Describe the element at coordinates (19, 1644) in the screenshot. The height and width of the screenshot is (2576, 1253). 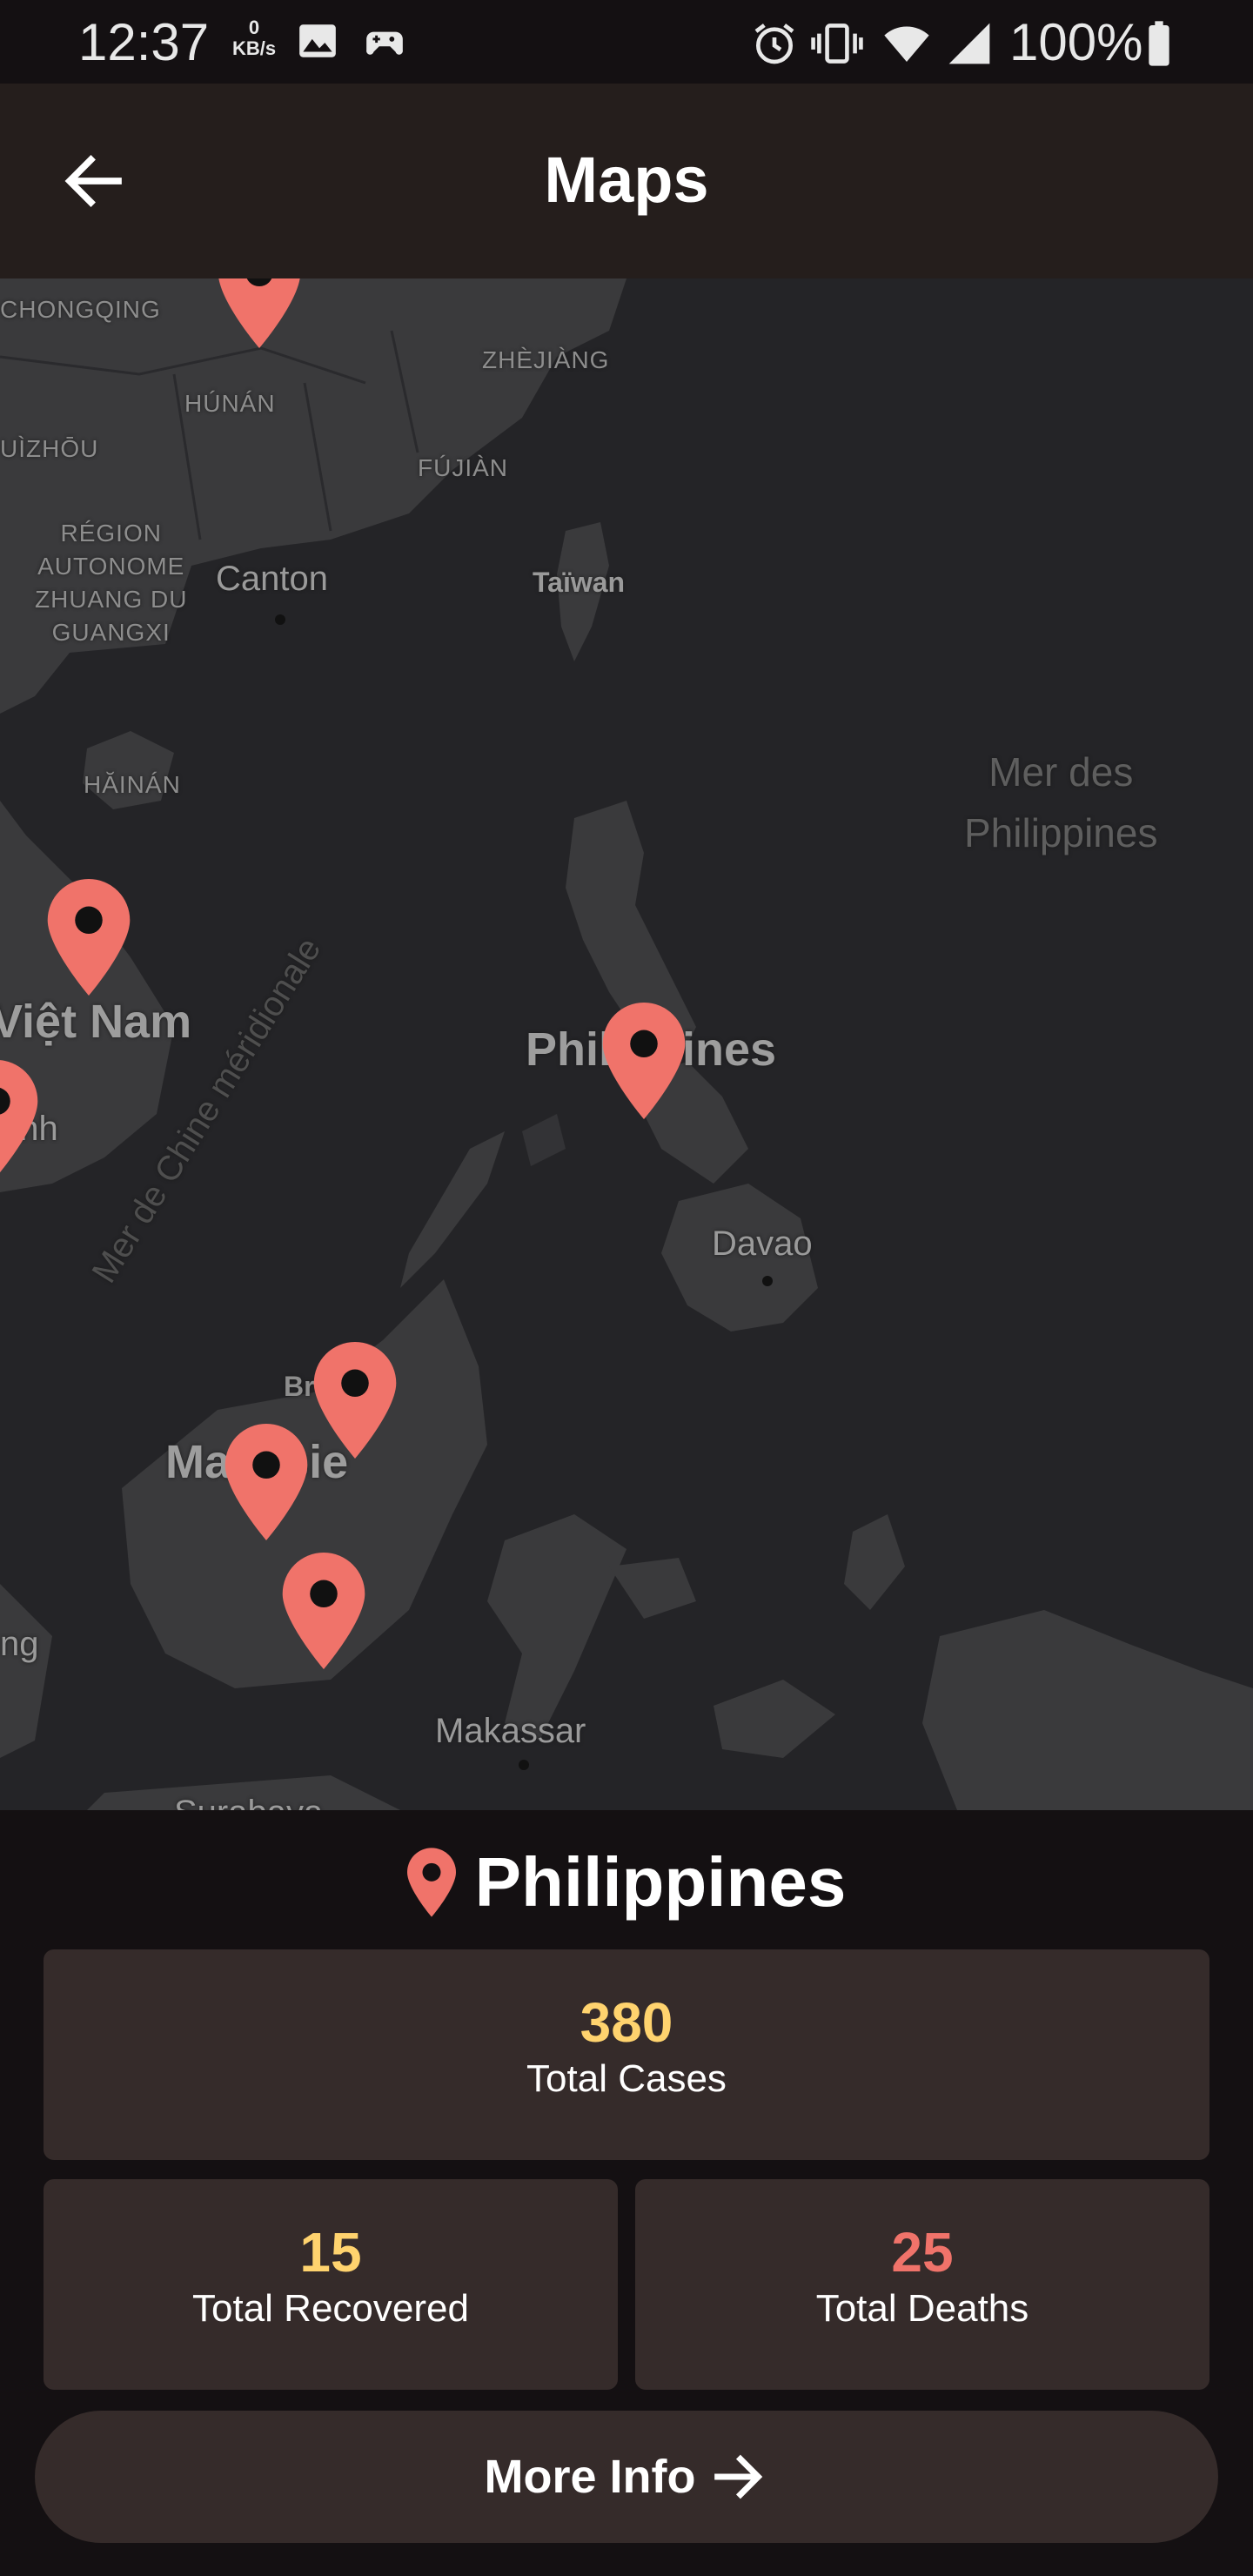
I see `map-label-kuching: ng` at that location.